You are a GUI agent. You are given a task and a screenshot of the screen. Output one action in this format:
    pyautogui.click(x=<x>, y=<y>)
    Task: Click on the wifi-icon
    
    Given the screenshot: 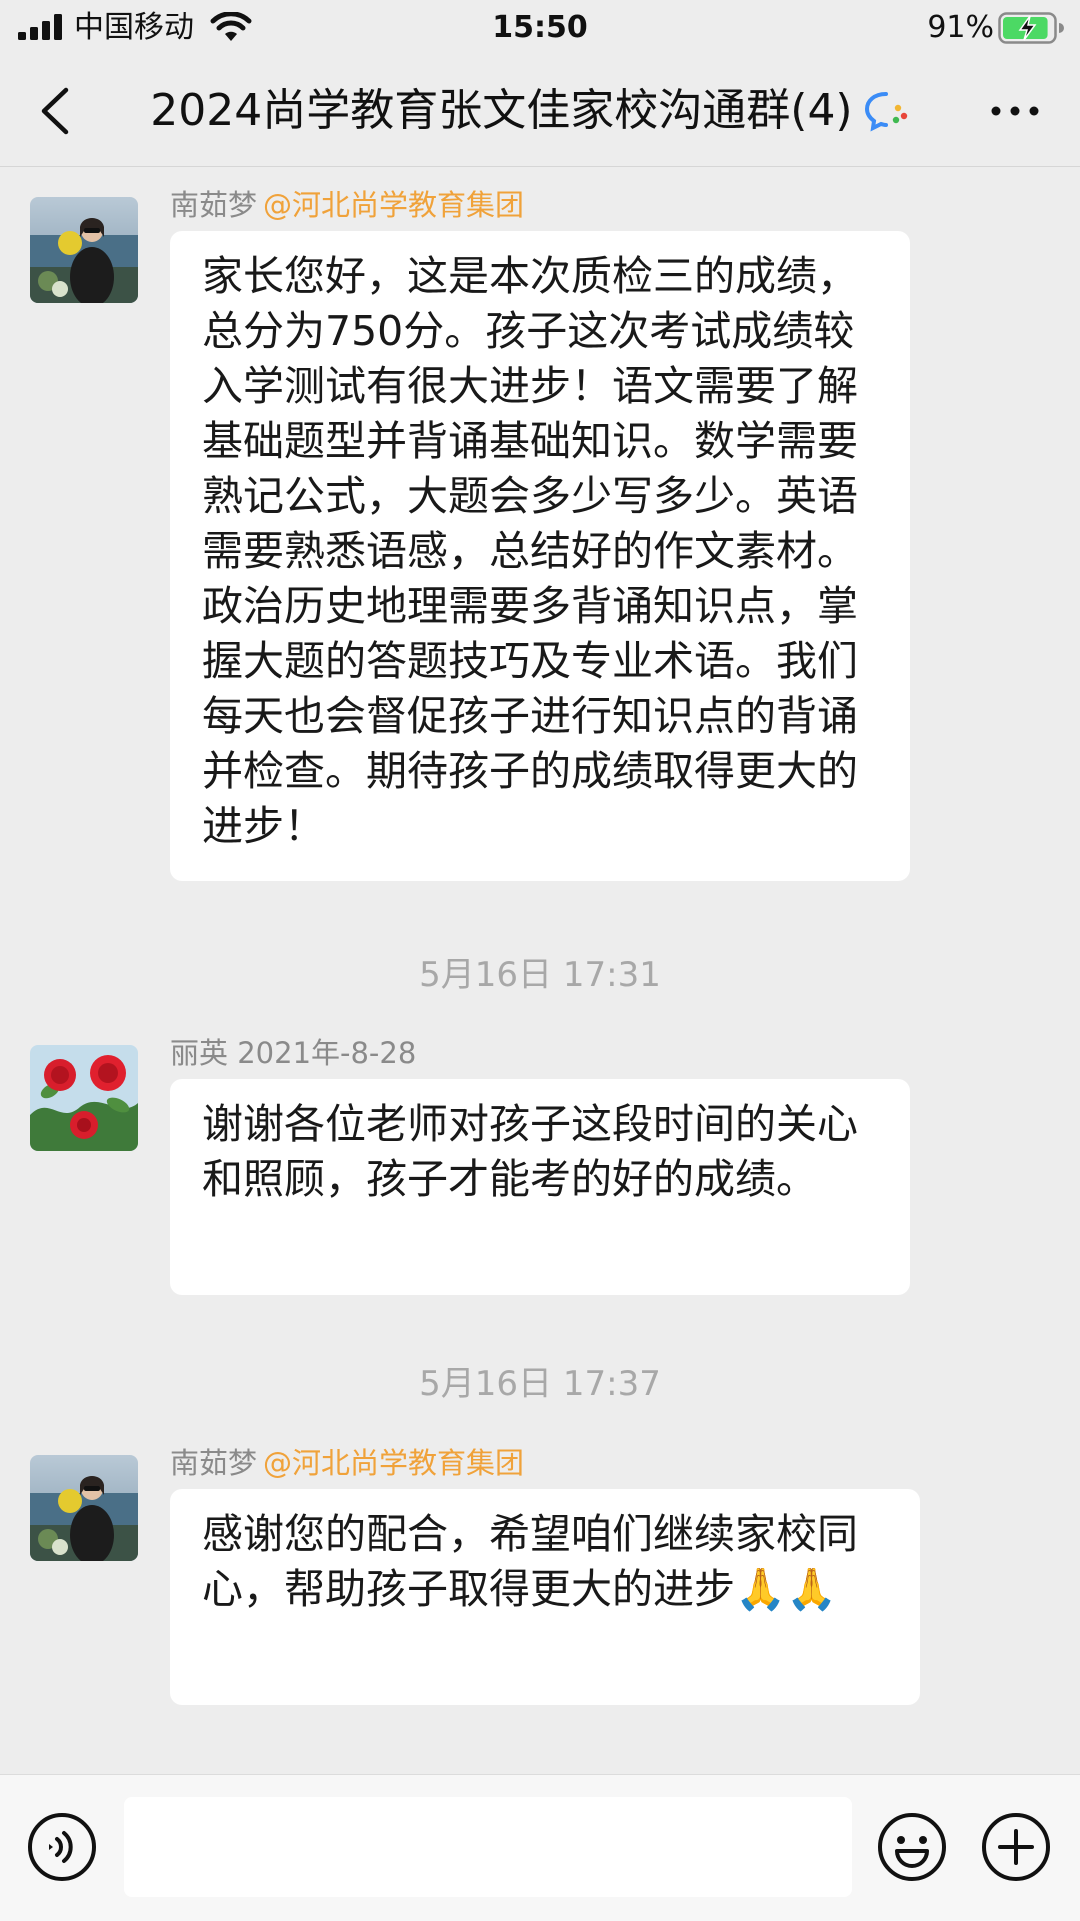 What is the action you would take?
    pyautogui.click(x=231, y=26)
    